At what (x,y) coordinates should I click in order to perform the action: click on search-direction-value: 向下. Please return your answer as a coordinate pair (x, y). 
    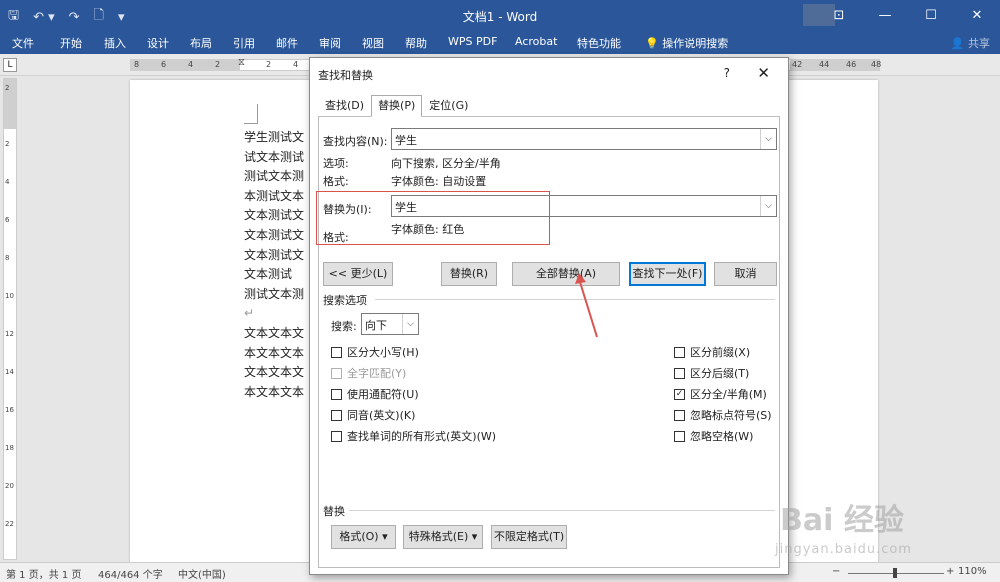
    Looking at the image, I should click on (376, 325).